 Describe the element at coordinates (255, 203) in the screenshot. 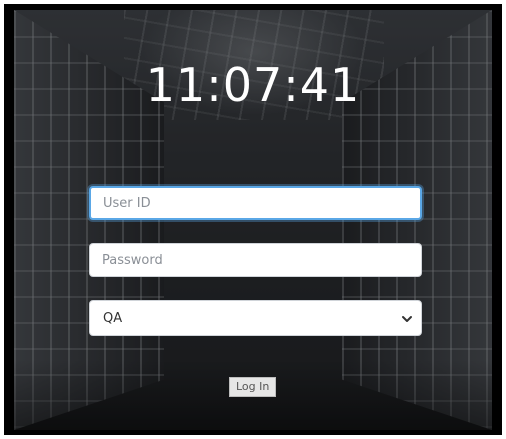

I see `user-id-input` at that location.